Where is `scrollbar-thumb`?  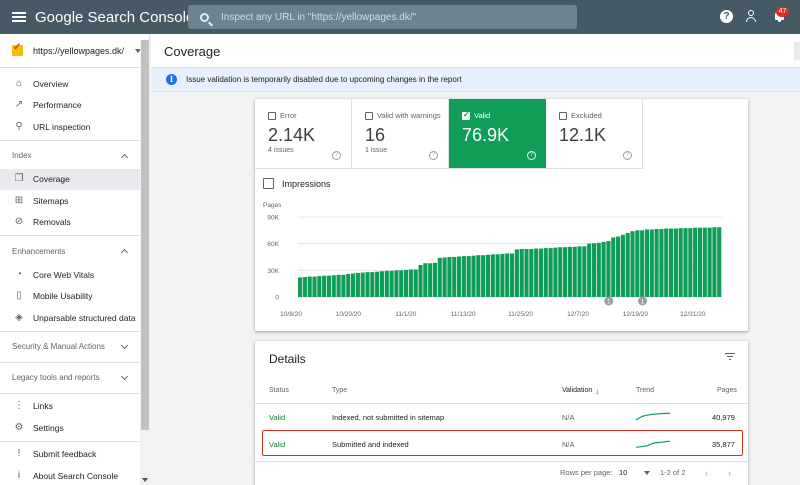
scrollbar-thumb is located at coordinates (145, 235).